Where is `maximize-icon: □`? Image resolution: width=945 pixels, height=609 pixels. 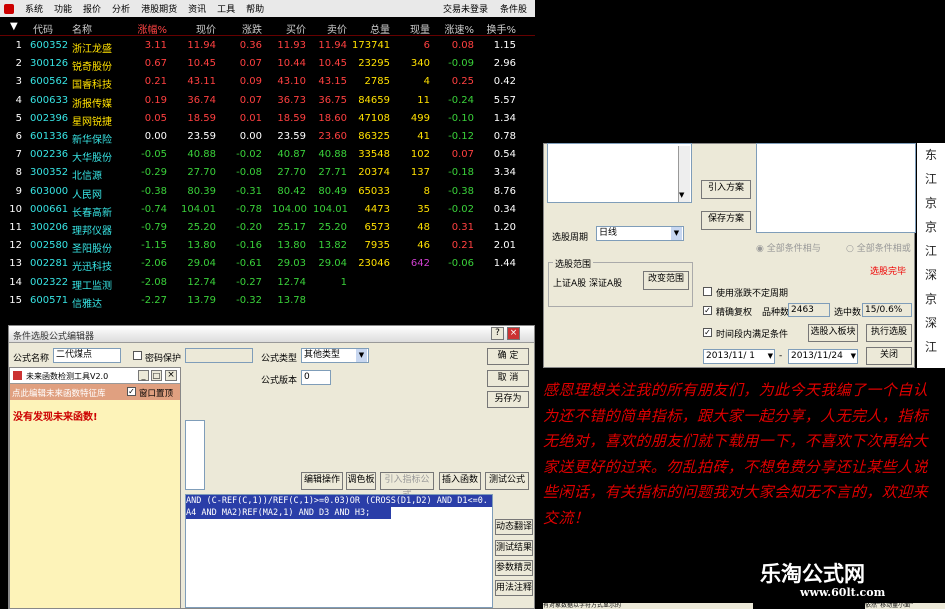
maximize-icon: □ is located at coordinates (156, 375).